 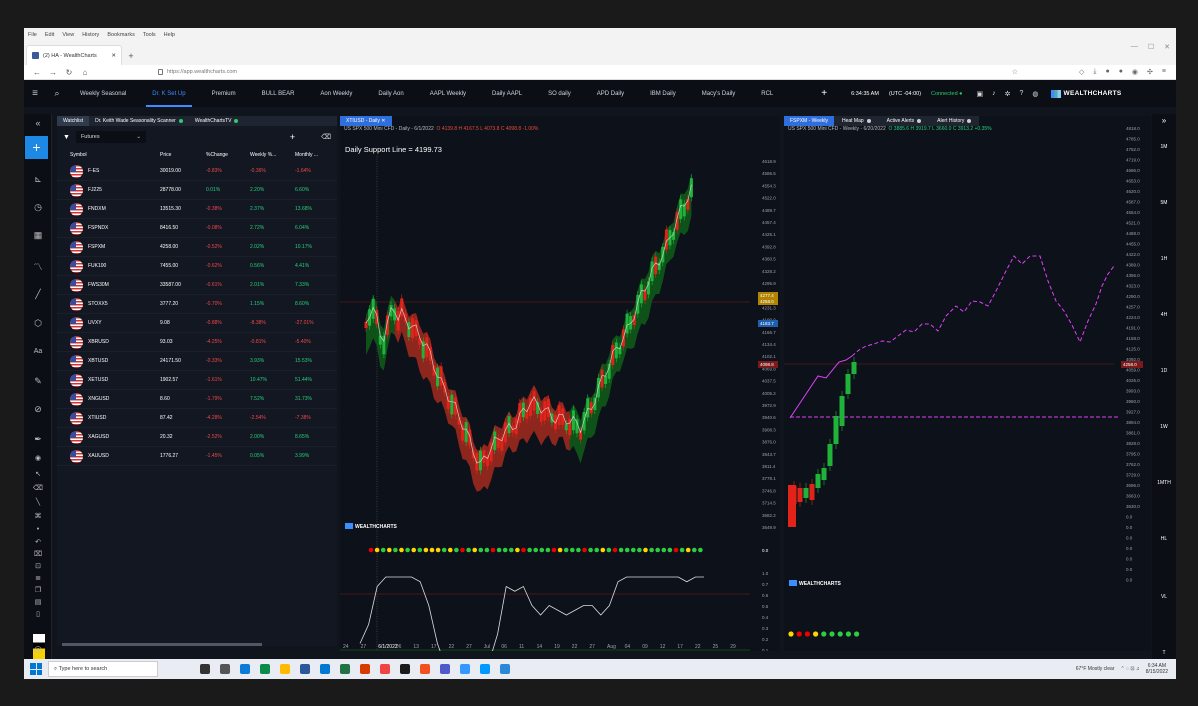 What do you see at coordinates (197, 228) in the screenshot?
I see `table-row: FSPNDX 8416.50 -0.08% 2.72% 6.04%` at bounding box center [197, 228].